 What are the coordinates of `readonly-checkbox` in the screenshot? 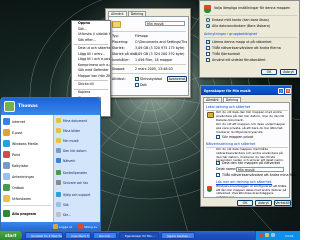 It's located at (137, 79).